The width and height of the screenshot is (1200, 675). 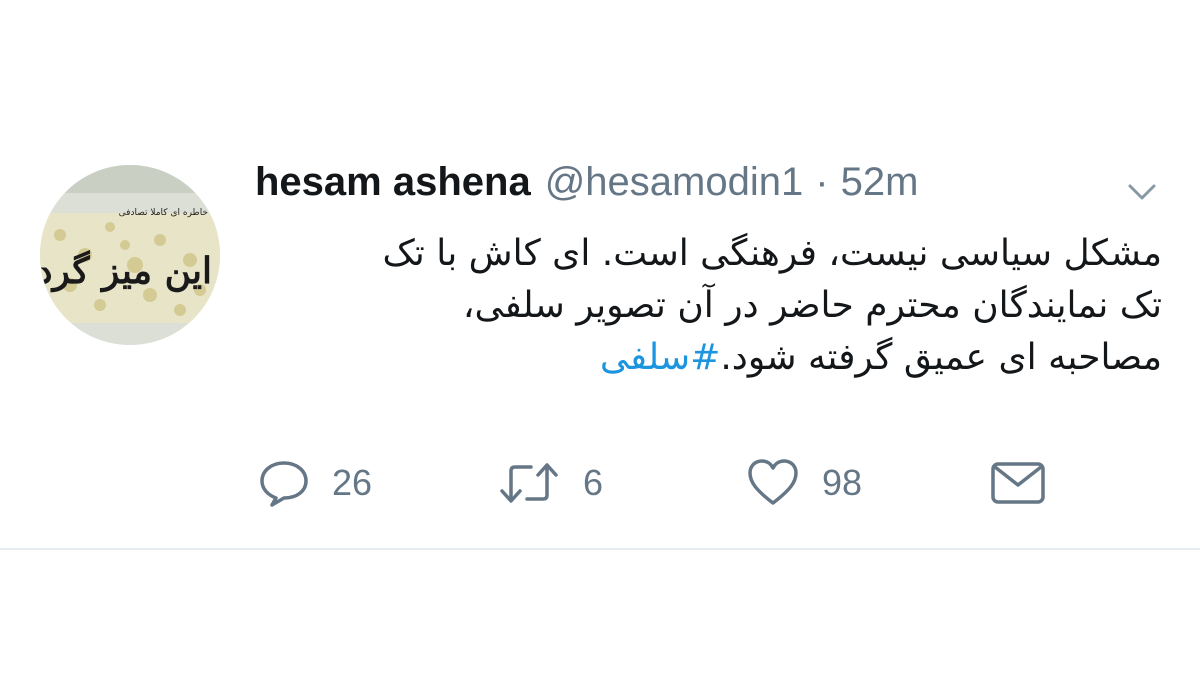 I want to click on envelope-icon, so click(x=1018, y=483).